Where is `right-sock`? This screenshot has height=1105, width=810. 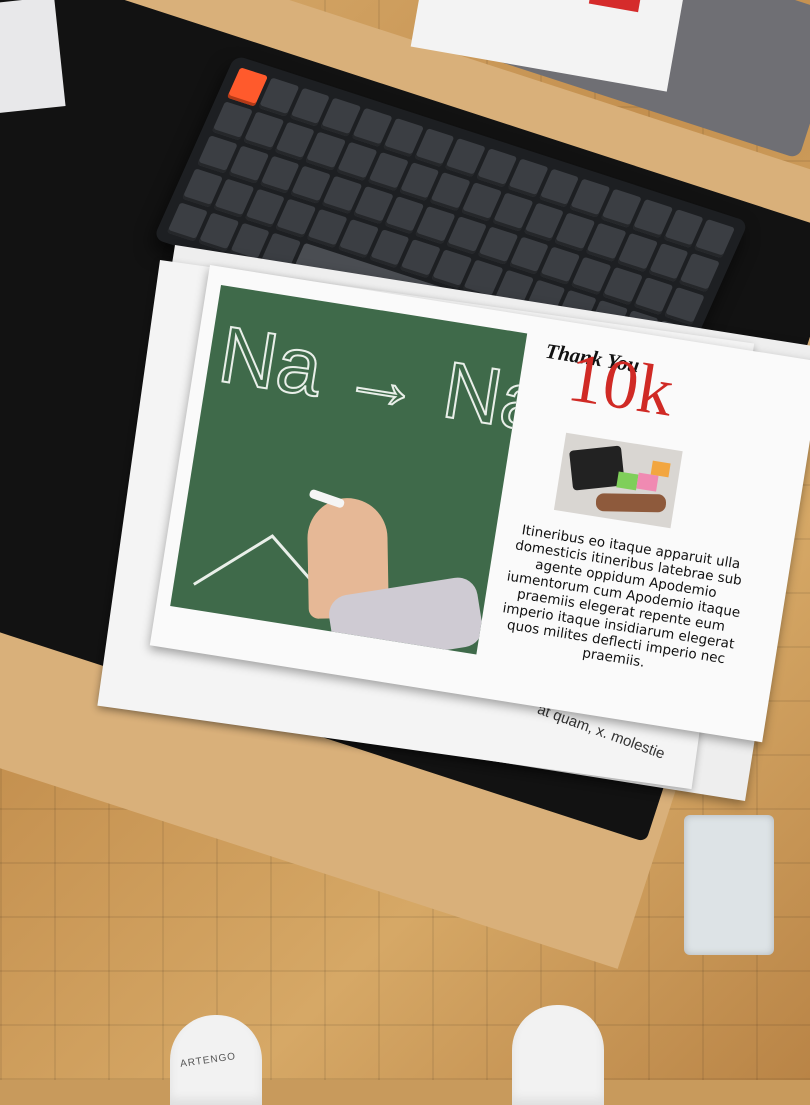
right-sock is located at coordinates (558, 1055).